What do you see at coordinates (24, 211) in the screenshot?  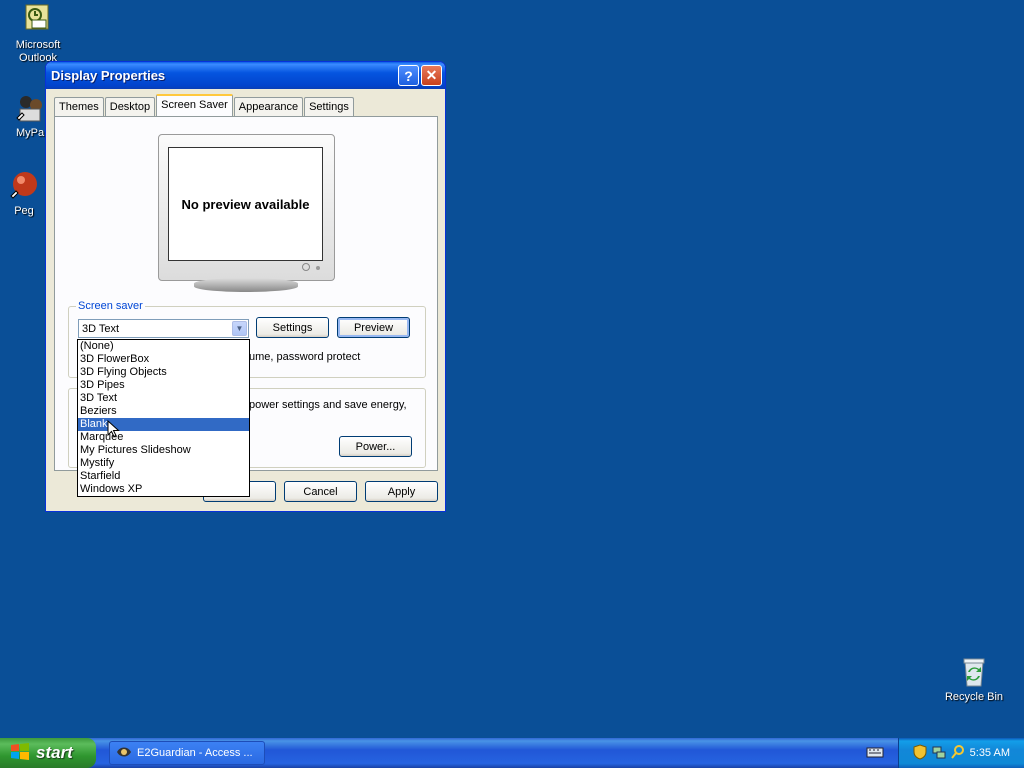 I see `desktop-icon-label: Peg` at bounding box center [24, 211].